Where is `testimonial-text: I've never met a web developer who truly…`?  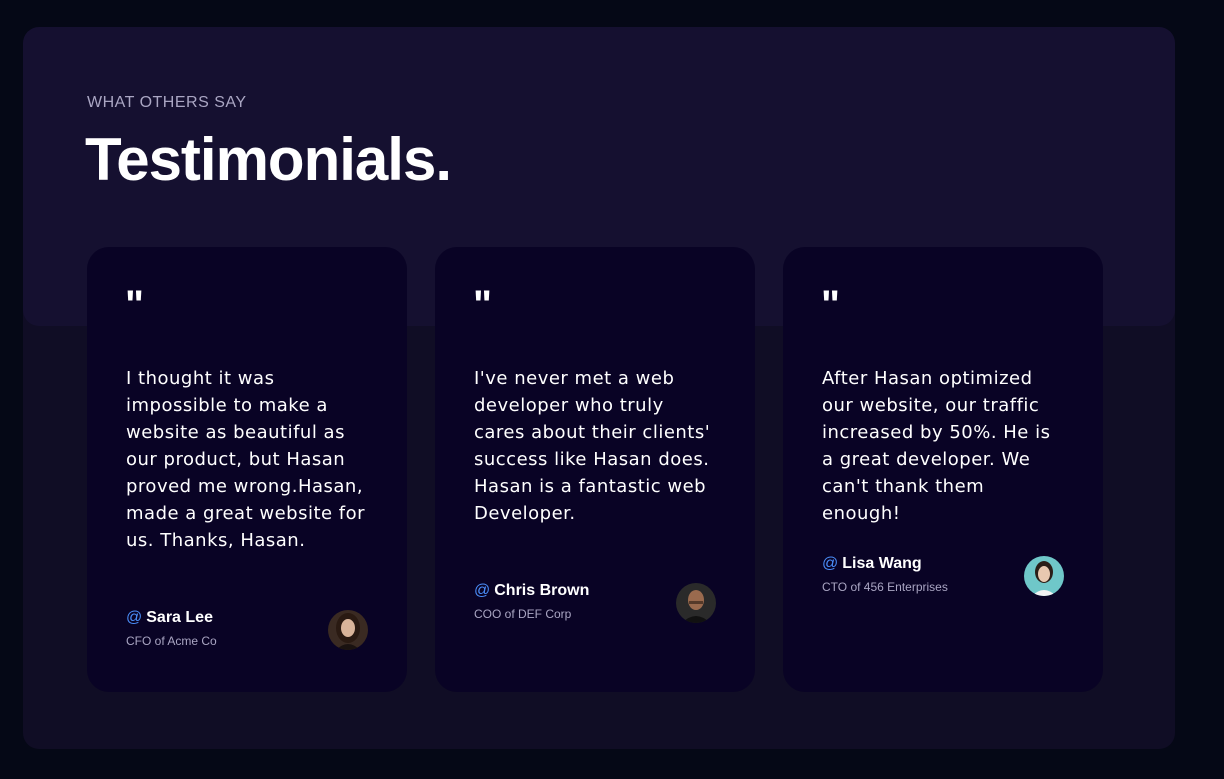
testimonial-text: I've never met a web developer who truly… is located at coordinates (592, 446).